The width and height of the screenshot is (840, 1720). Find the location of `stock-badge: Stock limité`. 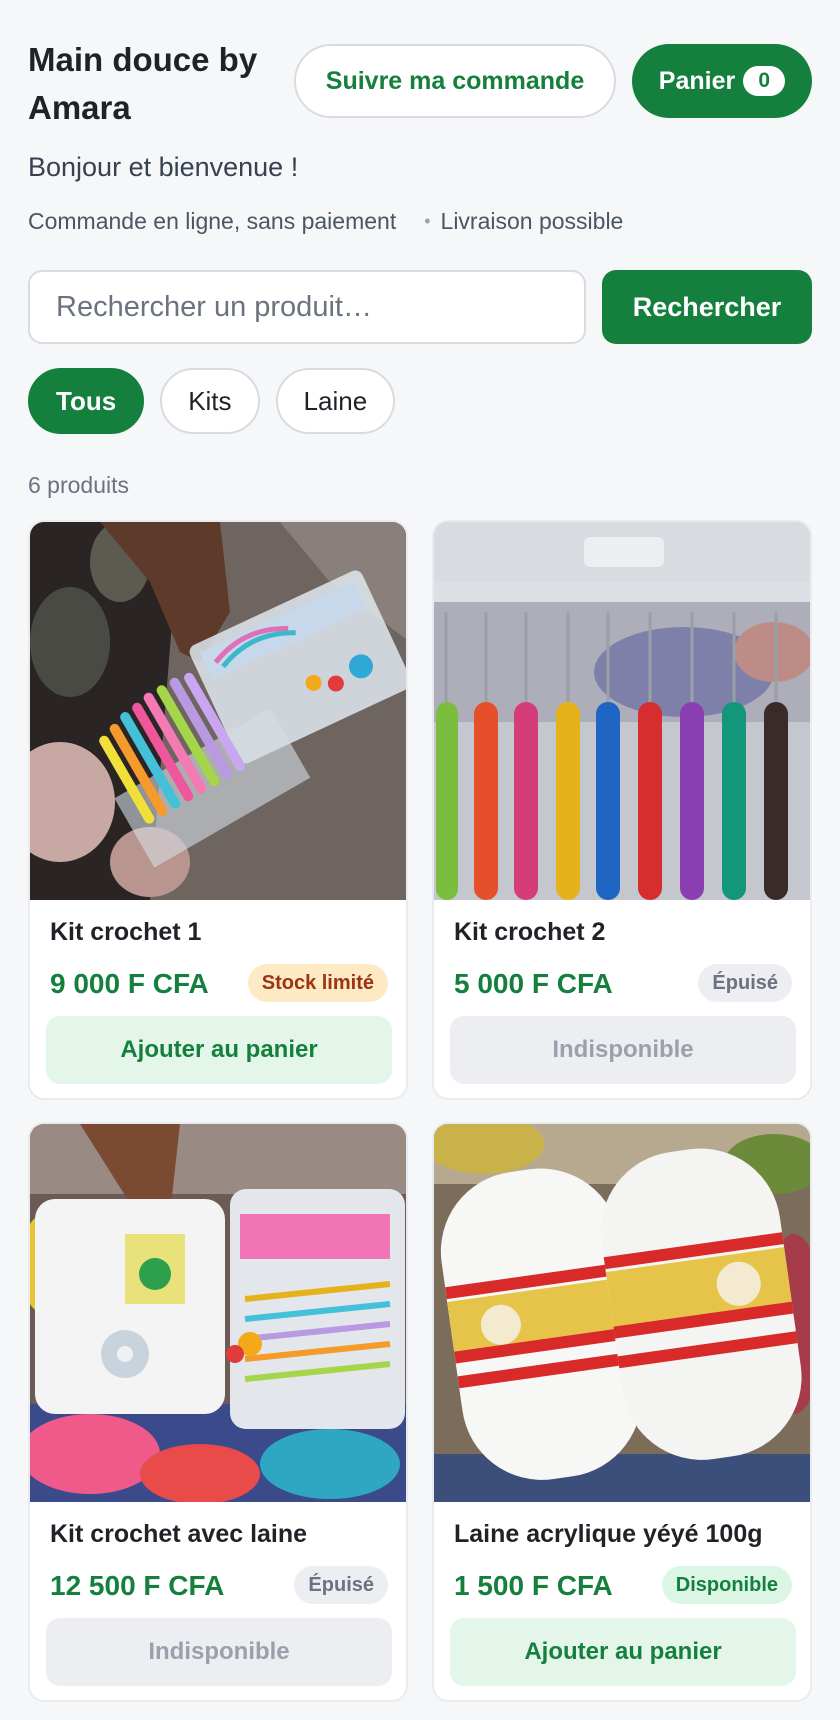

stock-badge: Stock limité is located at coordinates (317, 983).